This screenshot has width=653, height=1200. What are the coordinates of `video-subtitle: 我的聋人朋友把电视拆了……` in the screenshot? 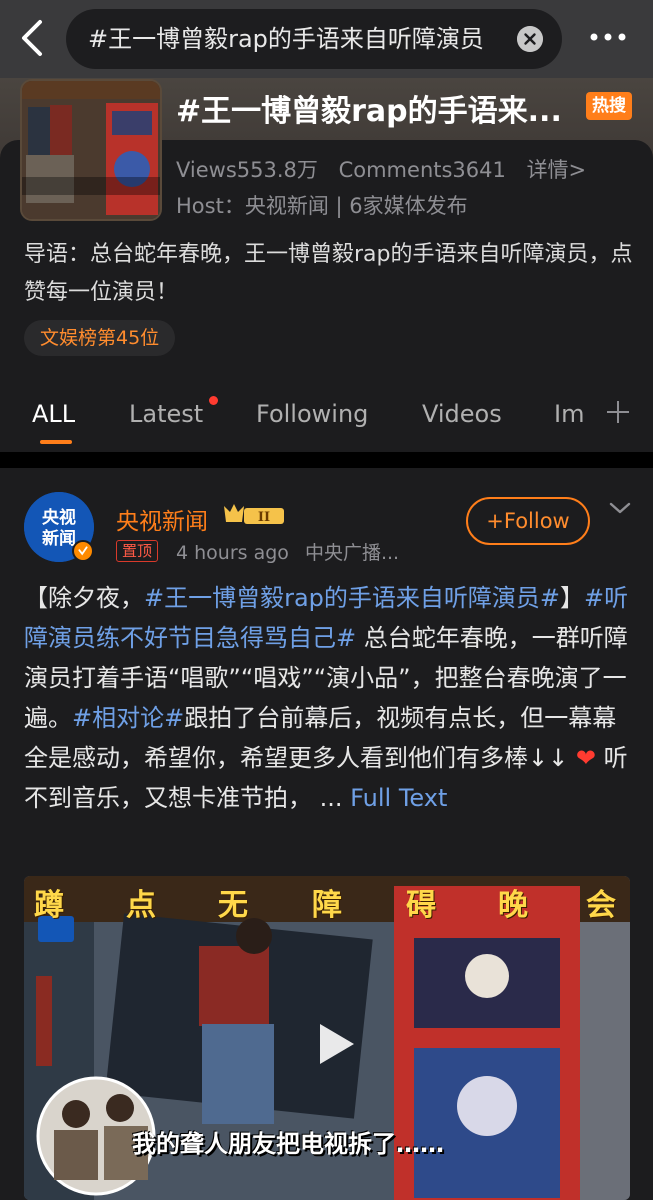 It's located at (288, 1144).